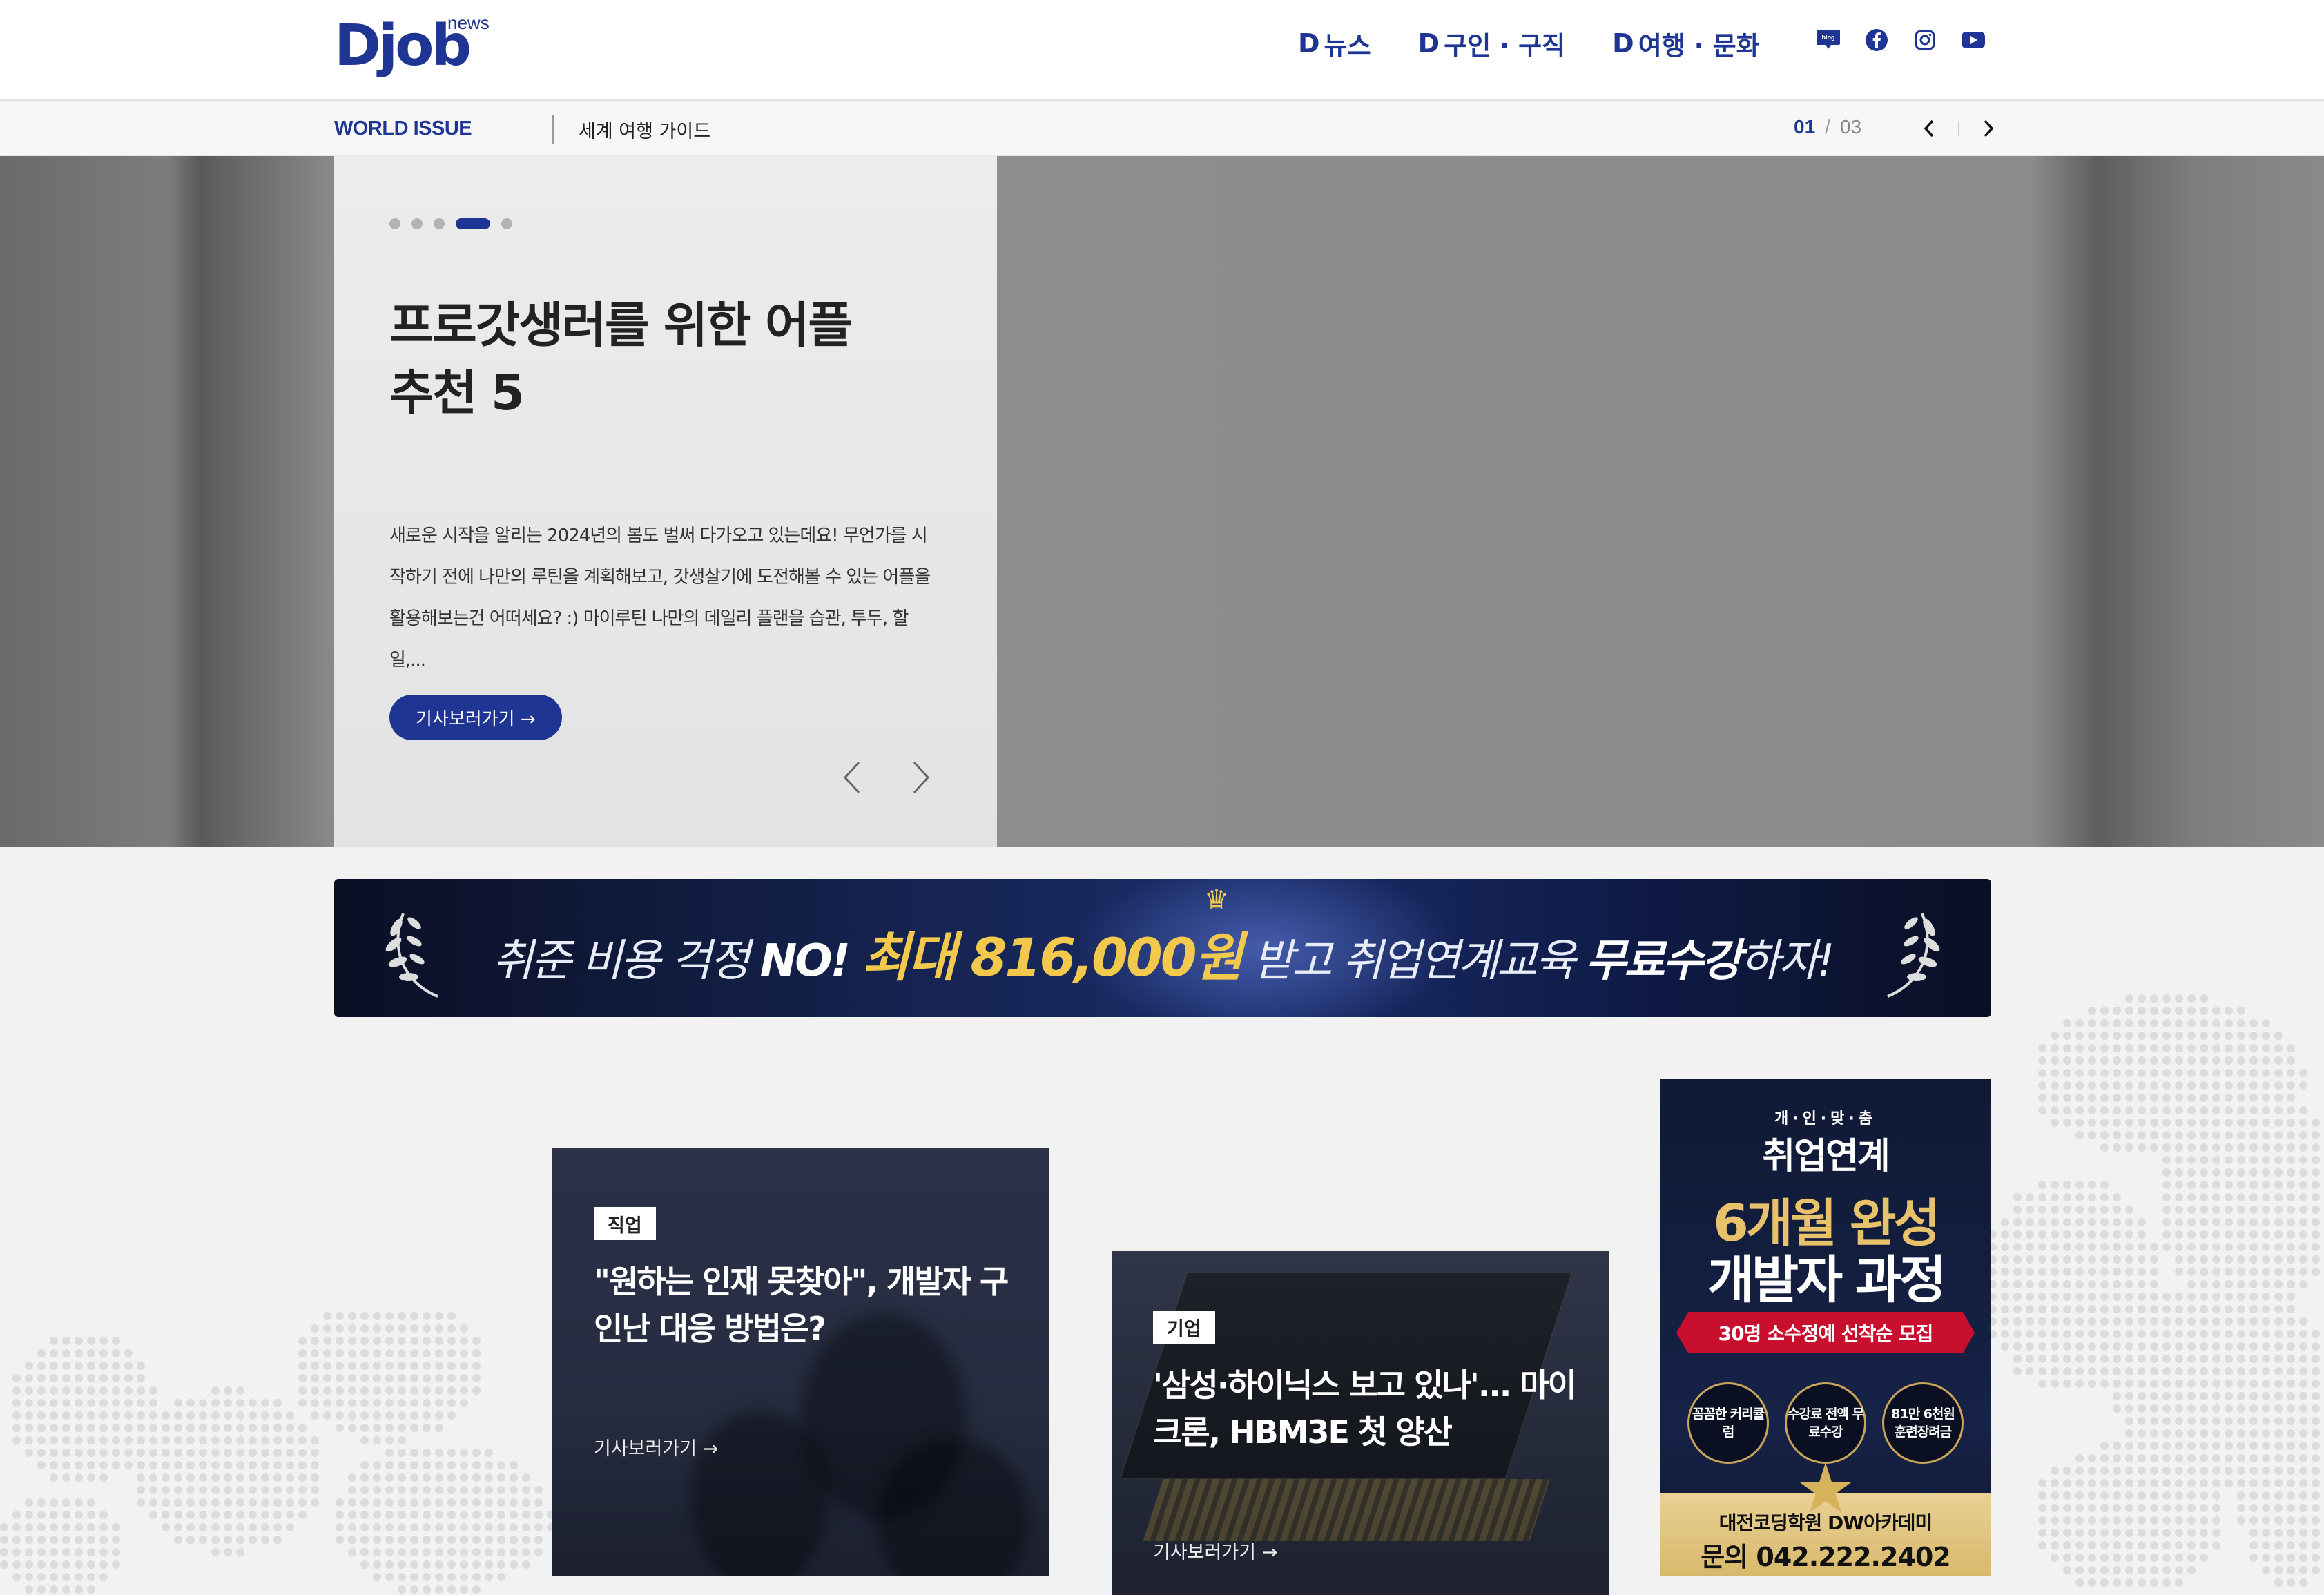 This screenshot has width=2324, height=1595. I want to click on ad-academy-name: 대전코딩학원 DW아카데미, so click(1825, 1522).